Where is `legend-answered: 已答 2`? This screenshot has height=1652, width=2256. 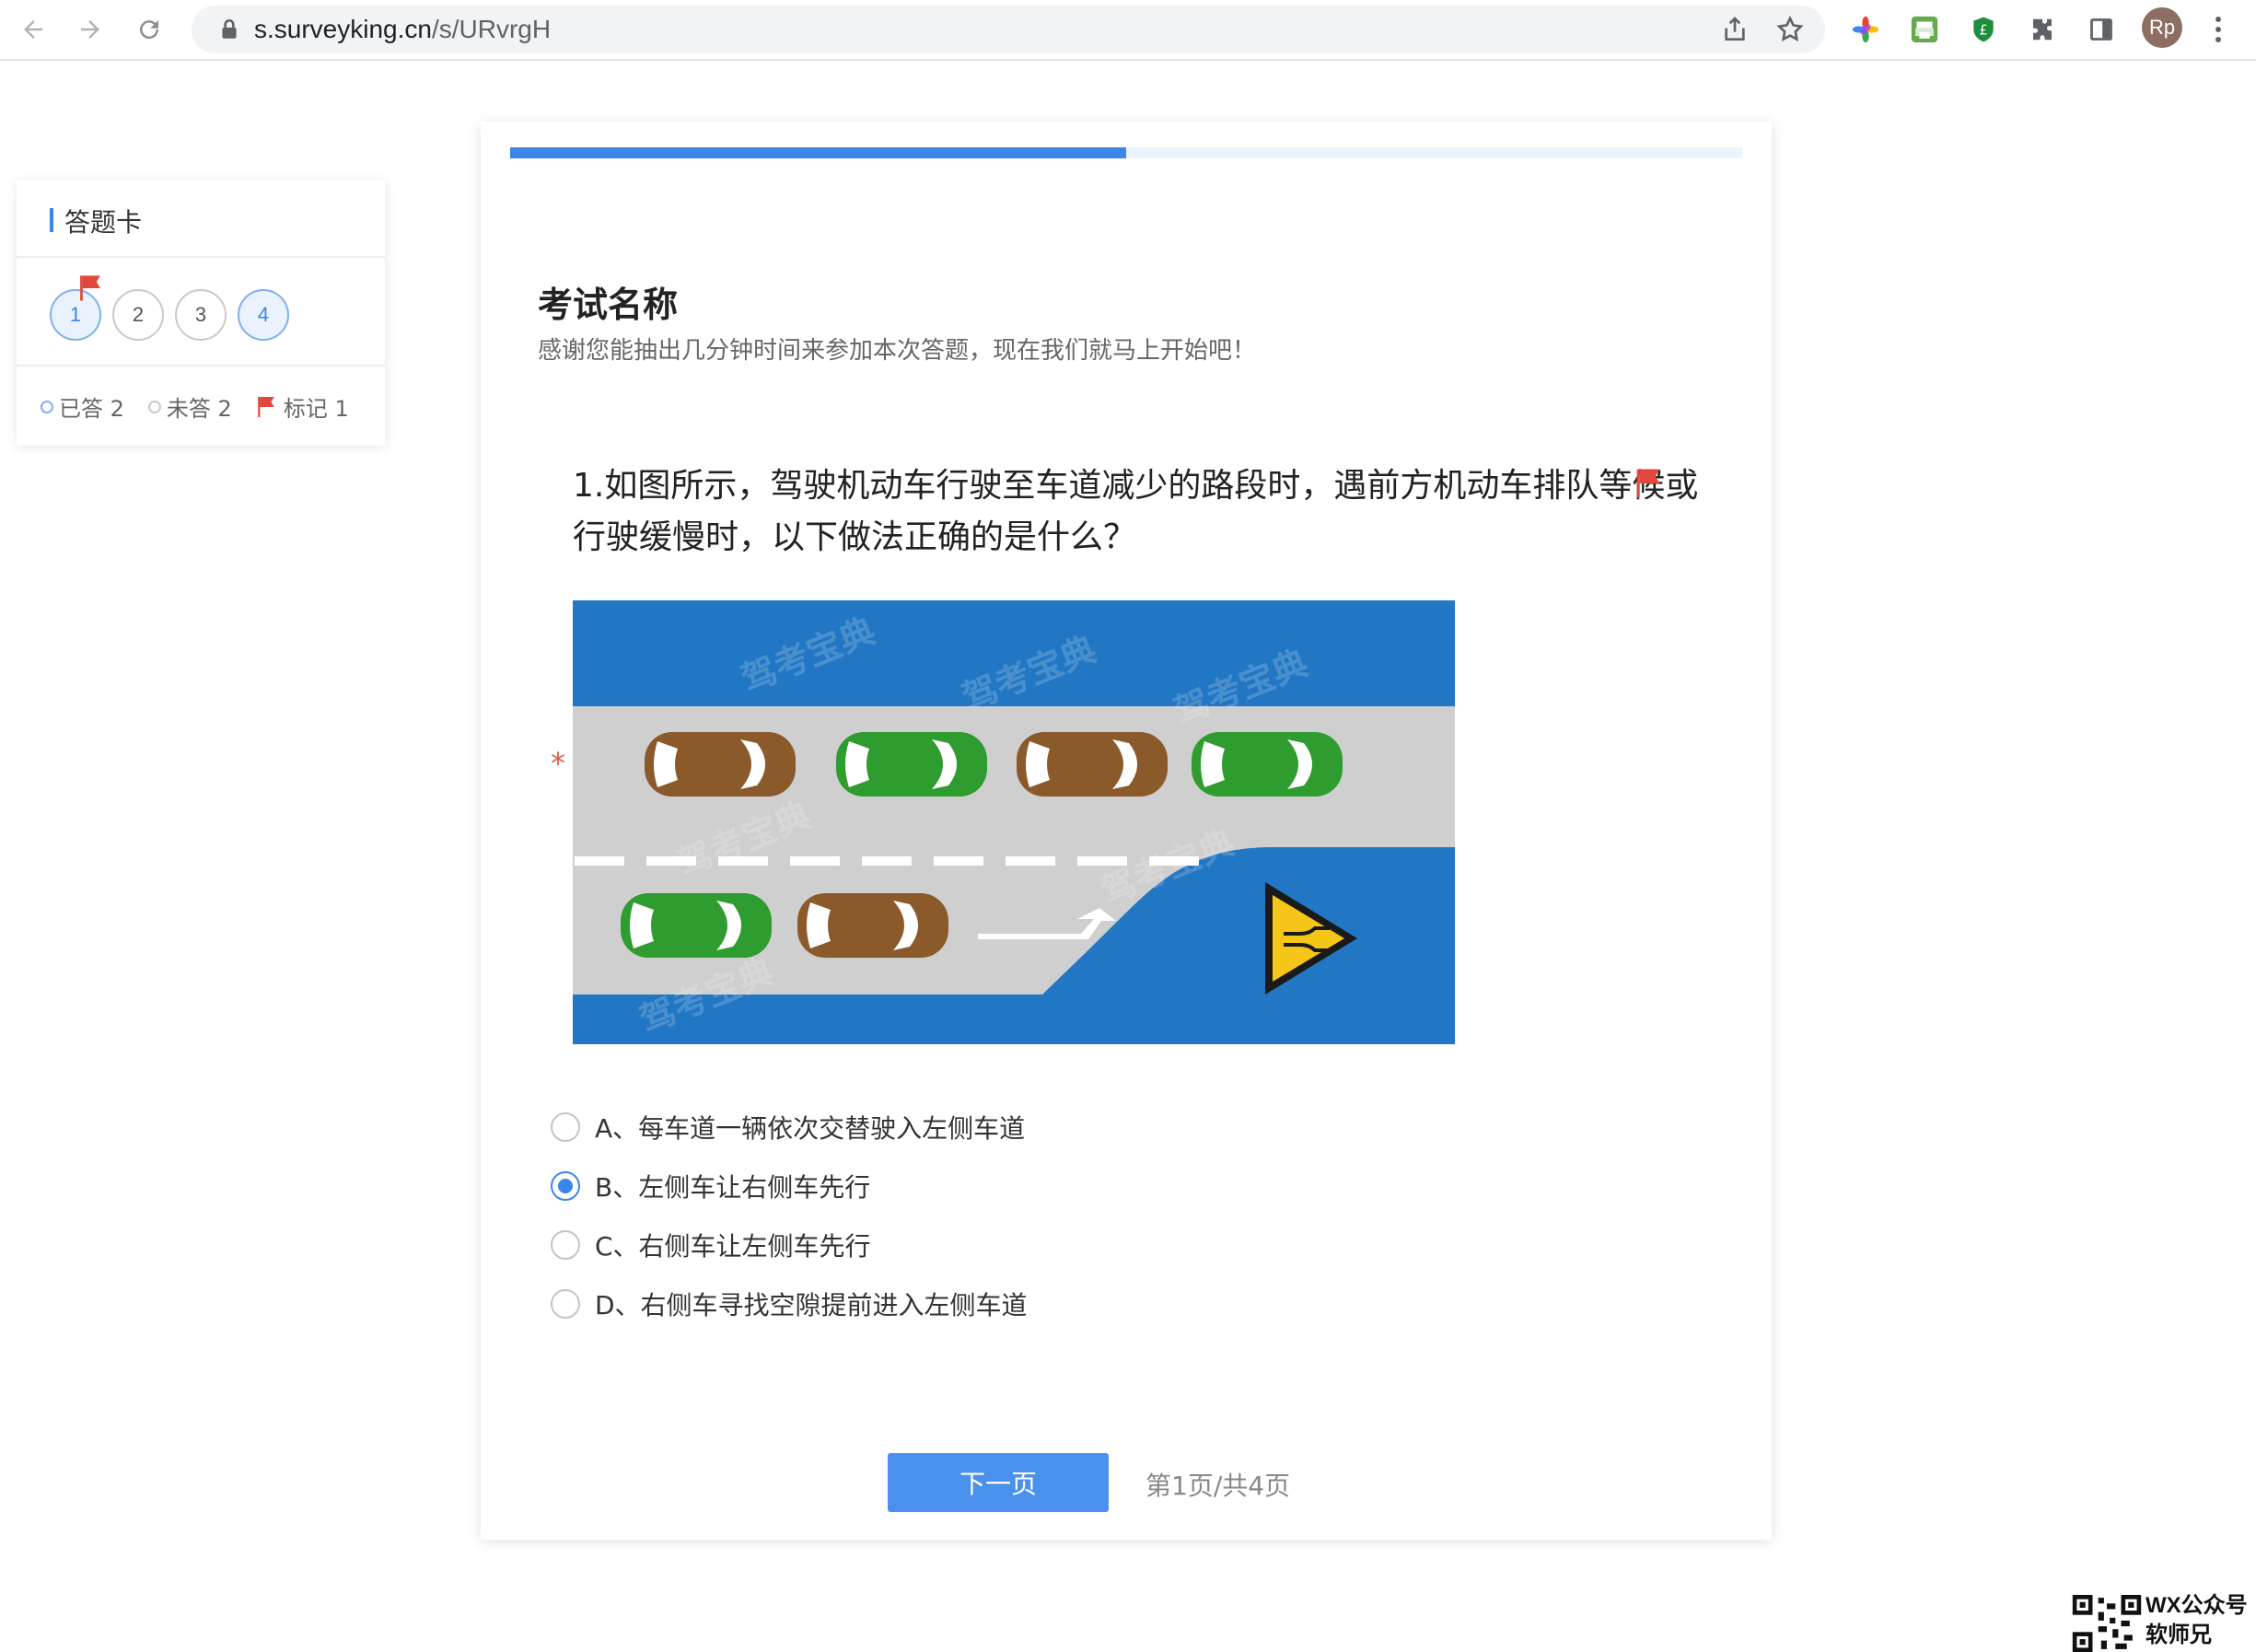 legend-answered: 已答 2 is located at coordinates (83, 406).